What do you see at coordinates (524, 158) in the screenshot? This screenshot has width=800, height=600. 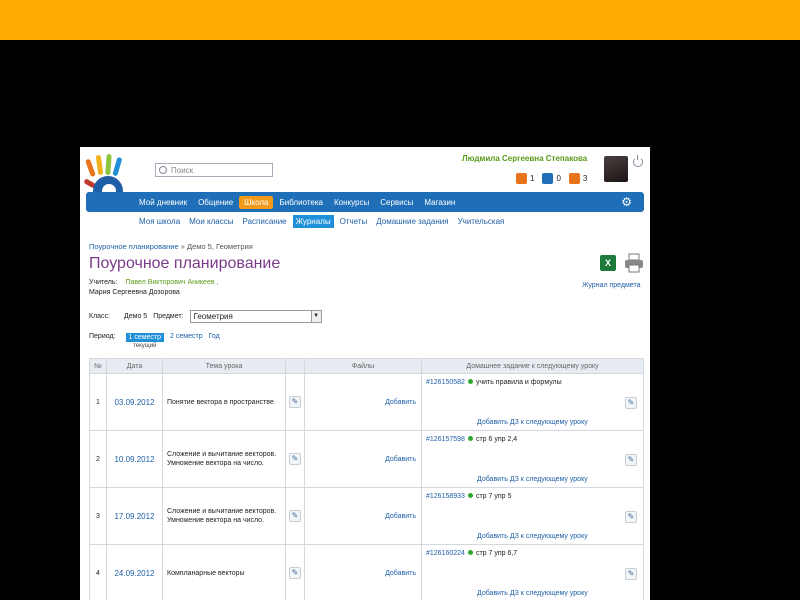 I see `user-name-link: Людмила Сергеевна Степакова` at bounding box center [524, 158].